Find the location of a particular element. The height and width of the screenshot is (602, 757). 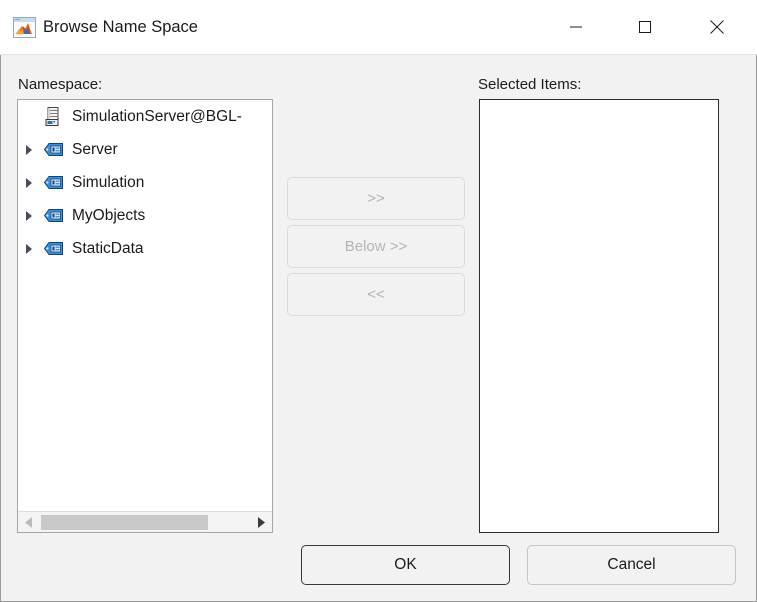

add-below-button: Below >> is located at coordinates (376, 246).